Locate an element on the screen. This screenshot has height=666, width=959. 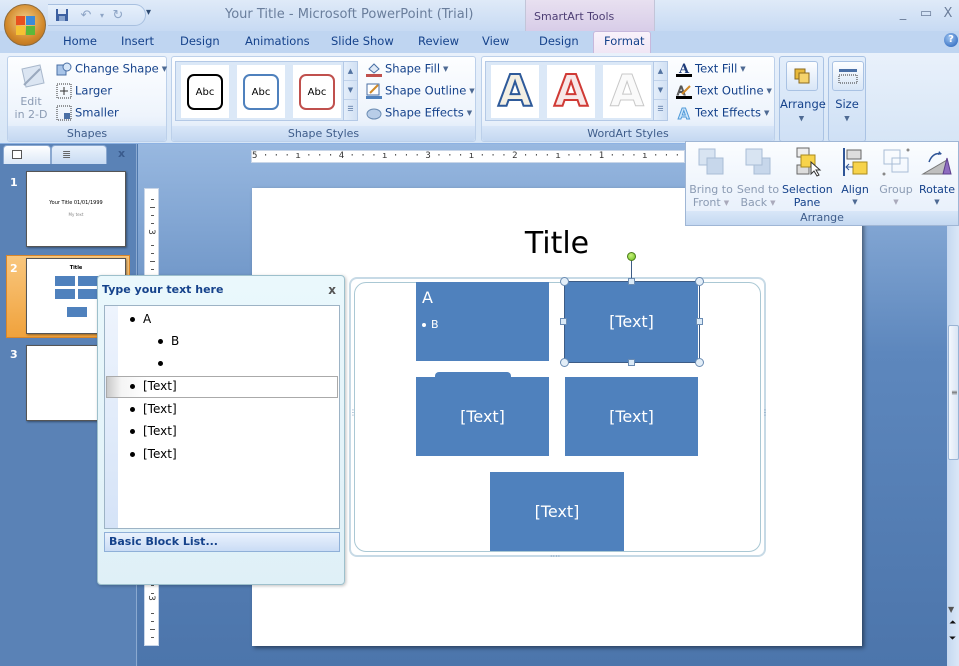
tab-smartart-format: Format is located at coordinates (624, 41).